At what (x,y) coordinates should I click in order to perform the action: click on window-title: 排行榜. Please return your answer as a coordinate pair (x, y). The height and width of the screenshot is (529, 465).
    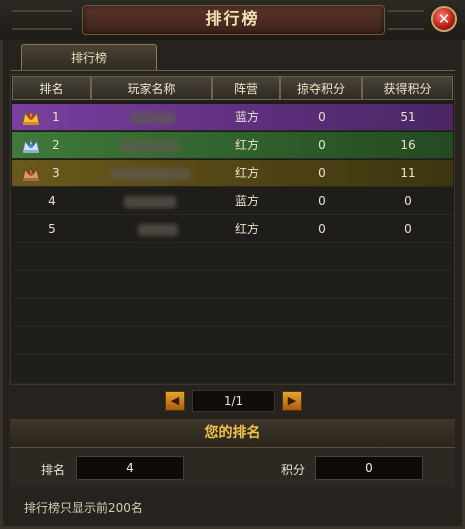
    Looking at the image, I should click on (232, 18).